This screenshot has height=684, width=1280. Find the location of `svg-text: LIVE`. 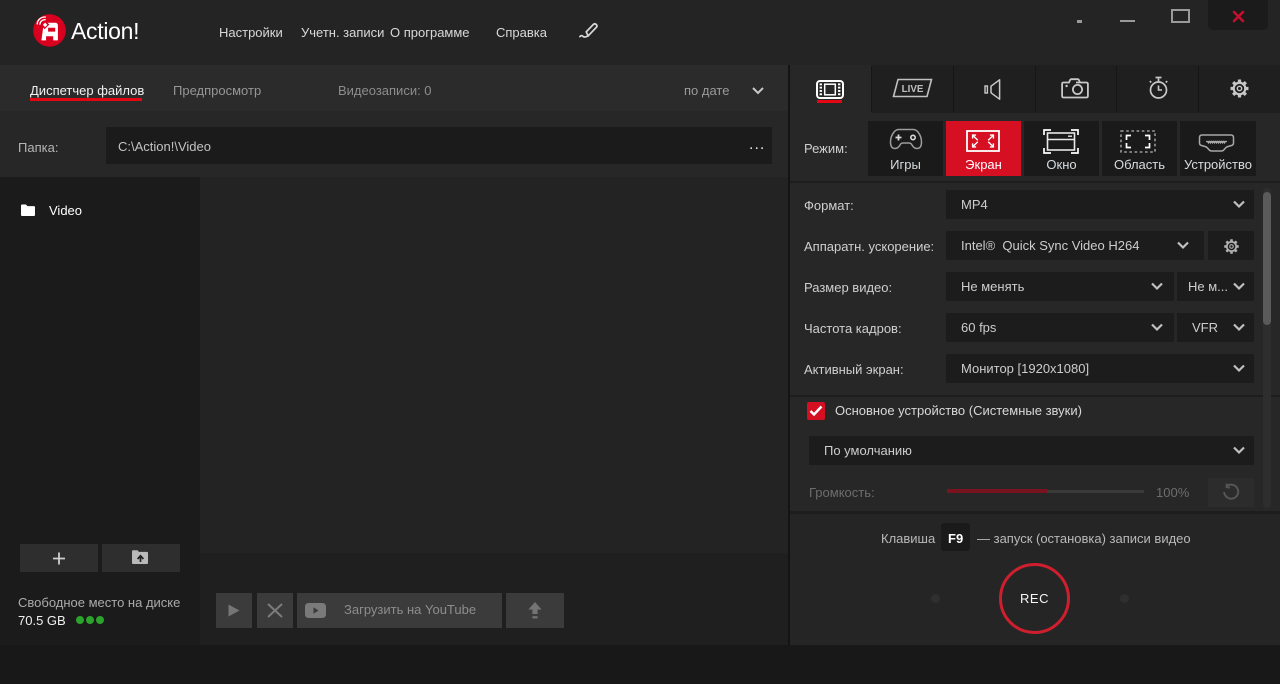

svg-text: LIVE is located at coordinates (913, 89).